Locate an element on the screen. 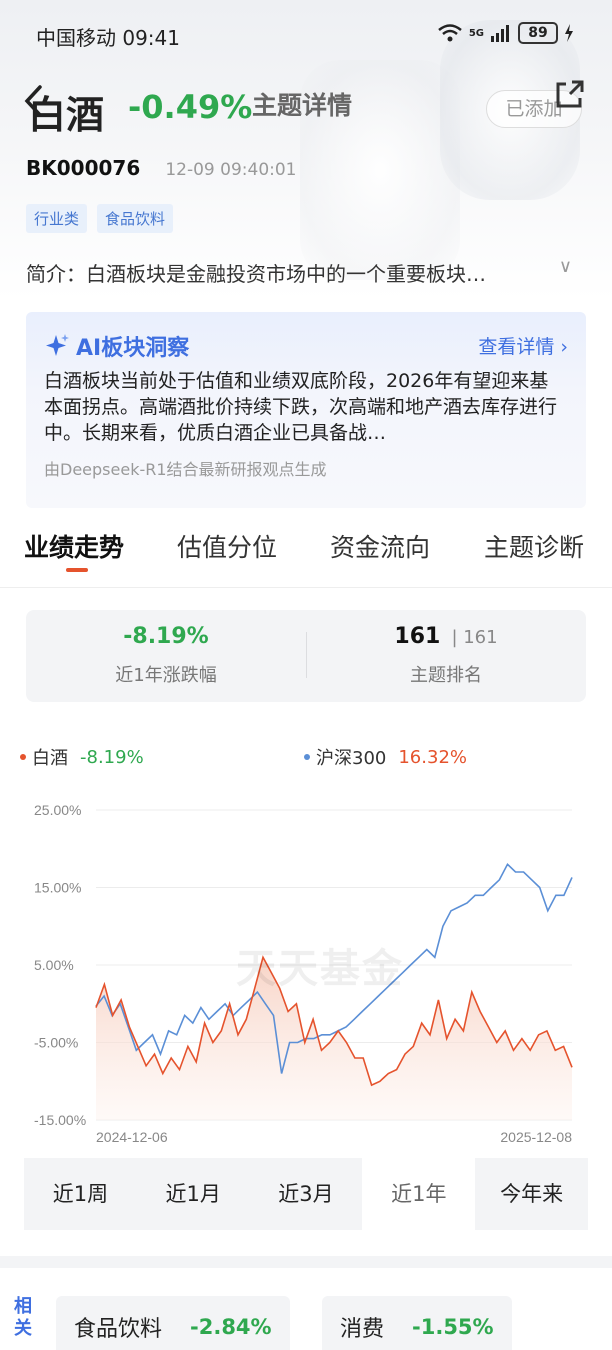 This screenshot has width=612, height=1350. legend-value: 16.32% is located at coordinates (432, 757).